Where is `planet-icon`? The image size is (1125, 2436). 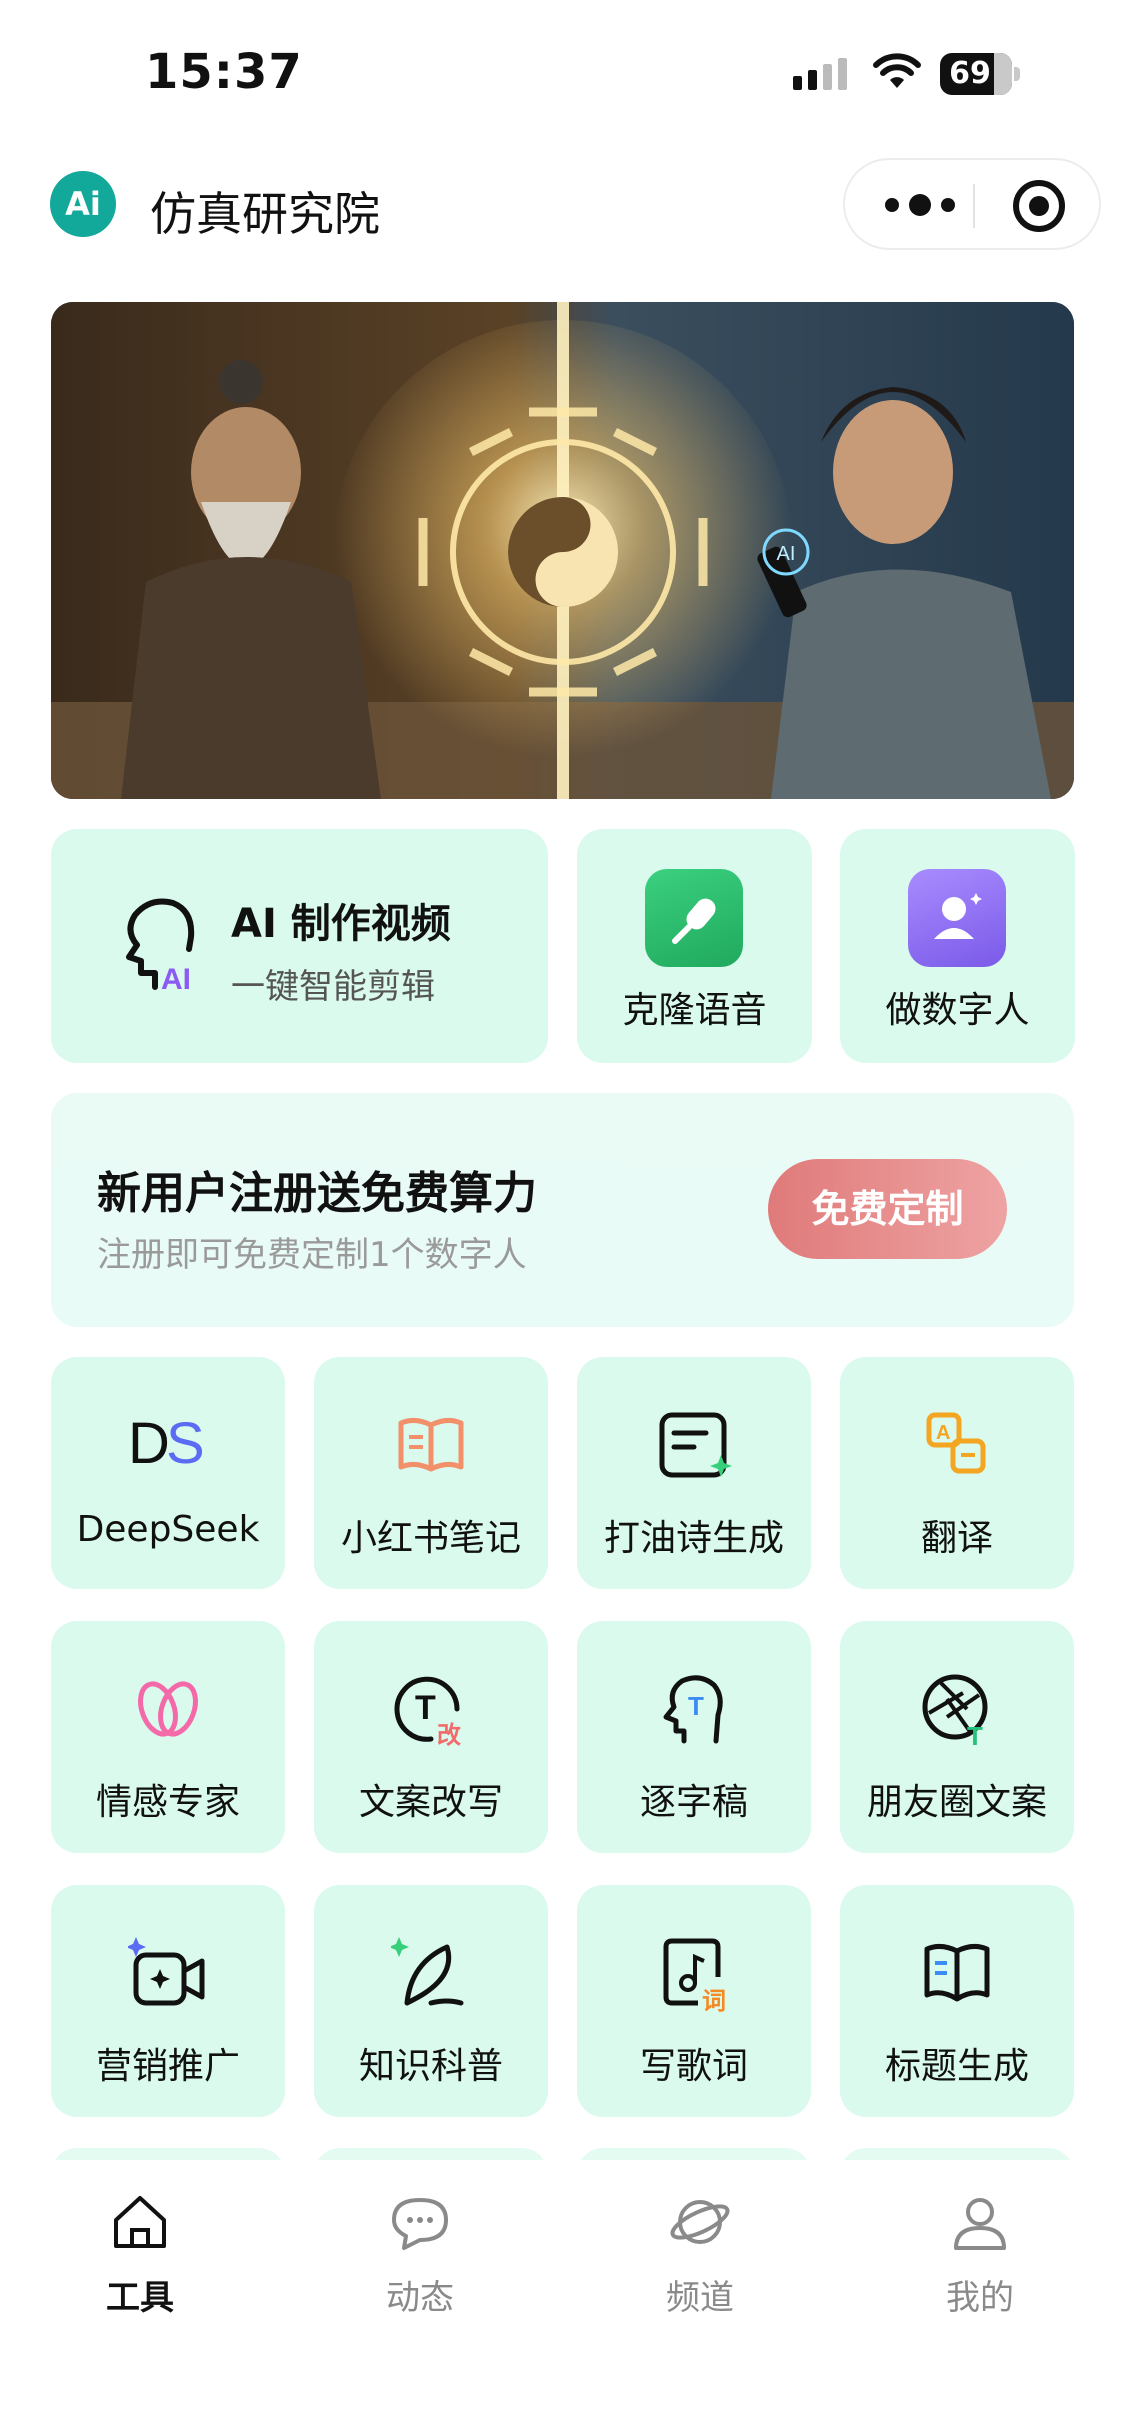 planet-icon is located at coordinates (700, 2222).